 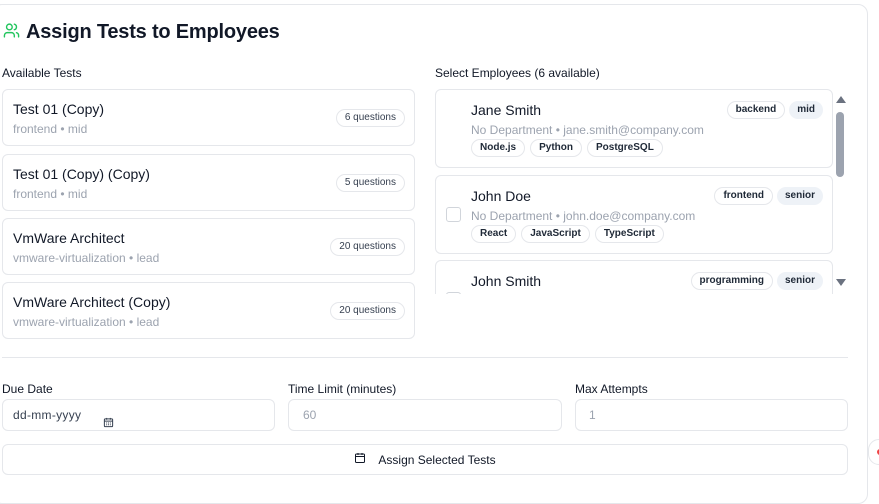 What do you see at coordinates (59, 109) in the screenshot?
I see `test-name: Test 01 (Copy)` at bounding box center [59, 109].